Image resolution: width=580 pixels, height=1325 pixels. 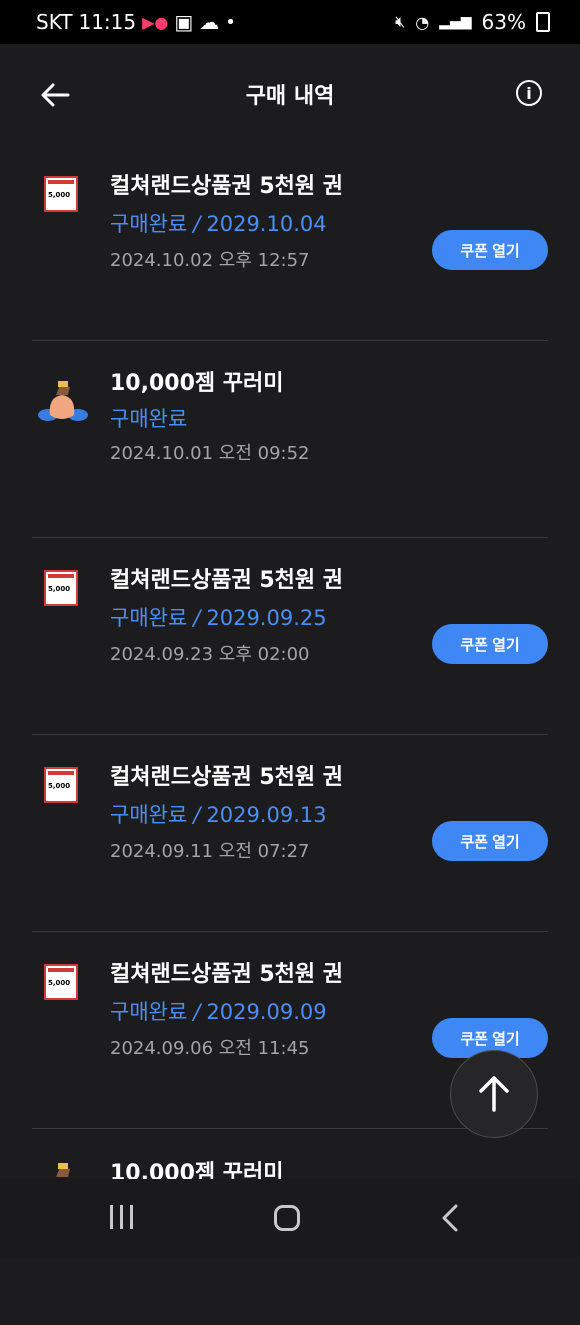 I want to click on system-nav-bar, so click(x=290, y=1218).